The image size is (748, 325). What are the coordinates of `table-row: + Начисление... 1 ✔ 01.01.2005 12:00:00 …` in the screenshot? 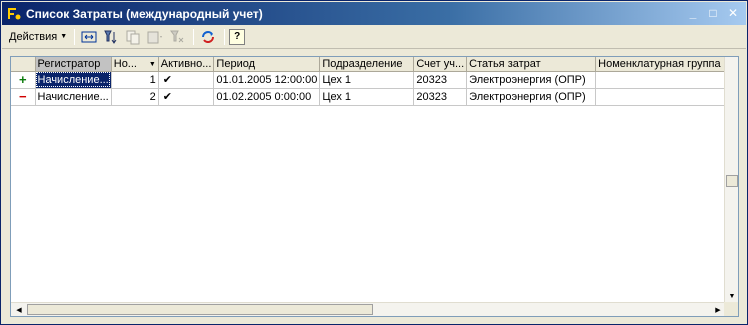 It's located at (374, 80).